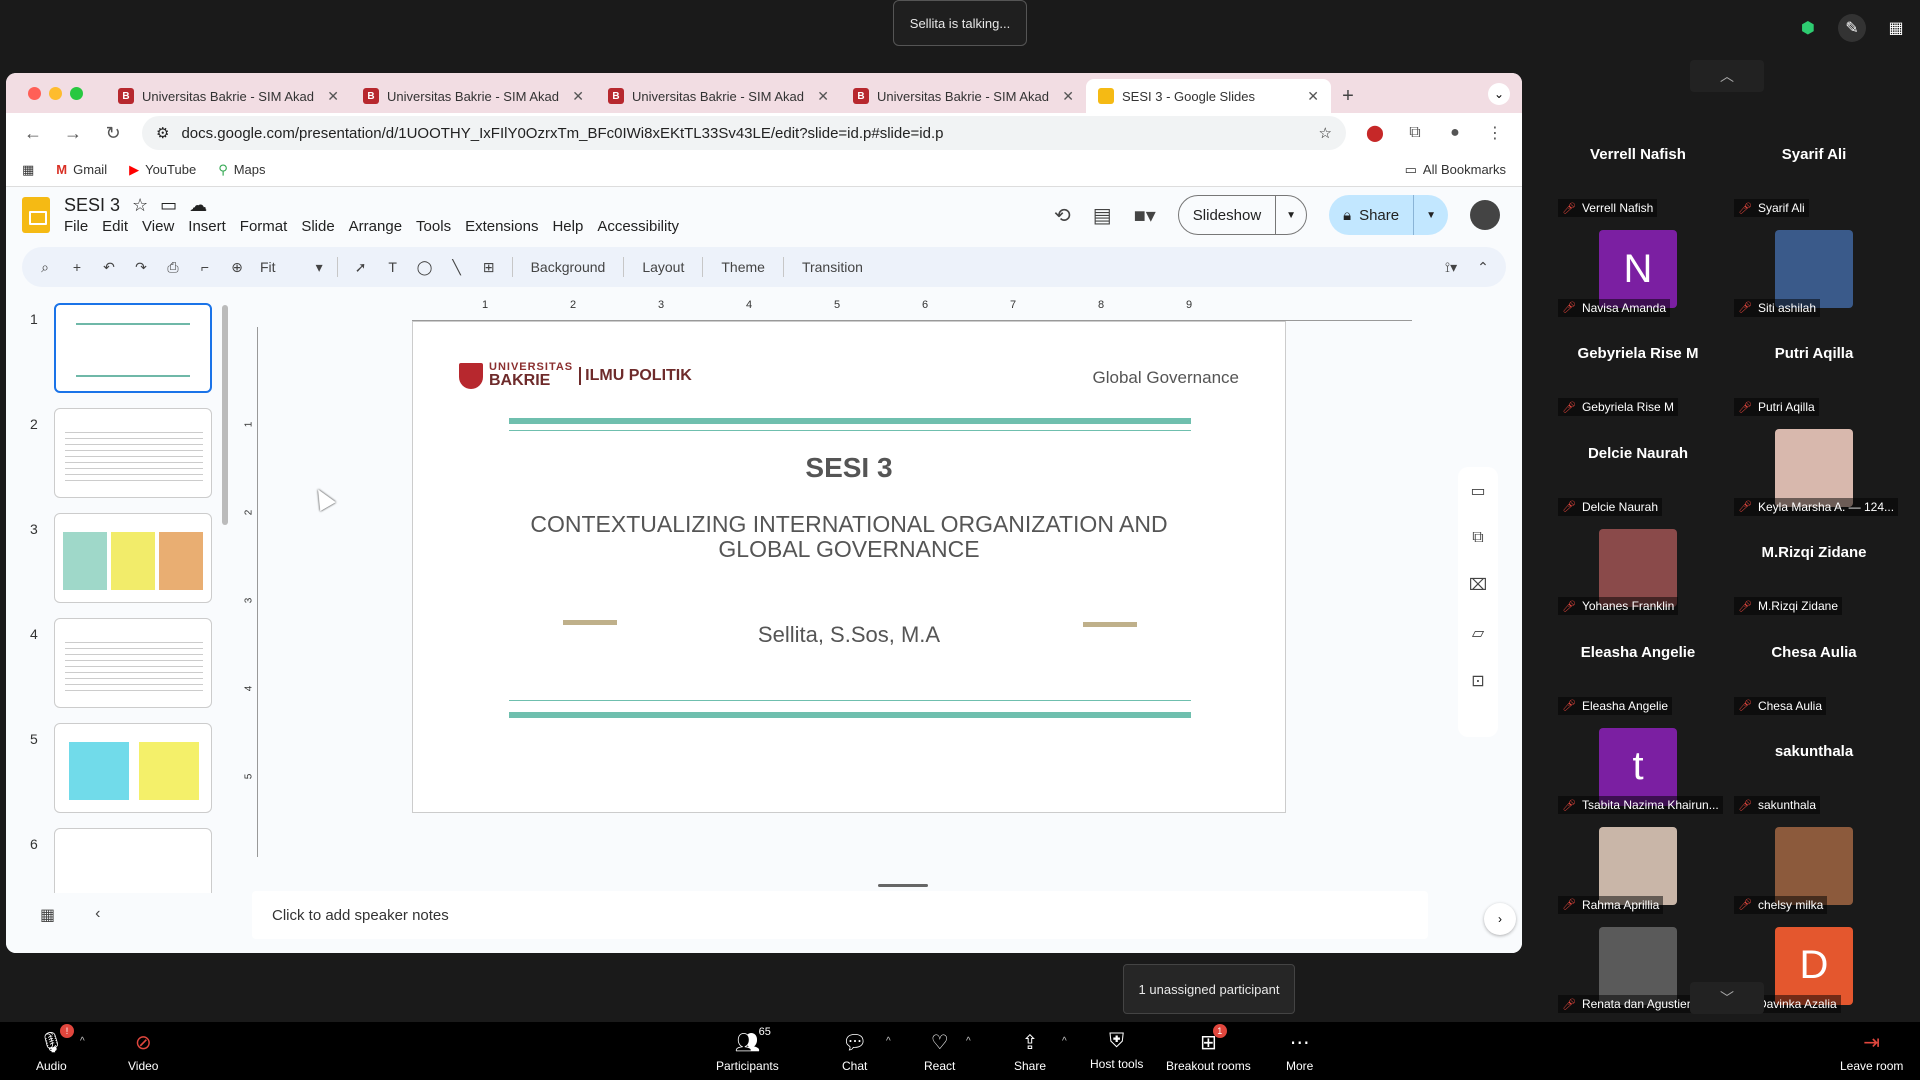 This screenshot has width=1920, height=1080. I want to click on close-window-button, so click(34, 93).